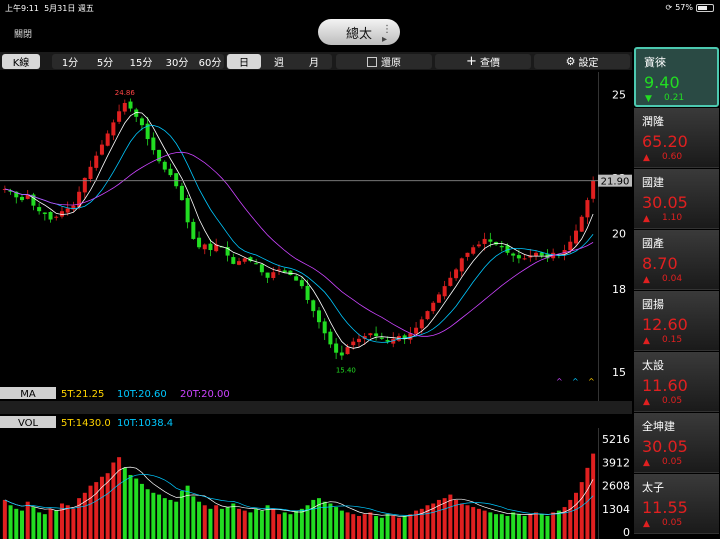  Describe the element at coordinates (384, 61) in the screenshot. I see `restore-button: 還原` at that location.